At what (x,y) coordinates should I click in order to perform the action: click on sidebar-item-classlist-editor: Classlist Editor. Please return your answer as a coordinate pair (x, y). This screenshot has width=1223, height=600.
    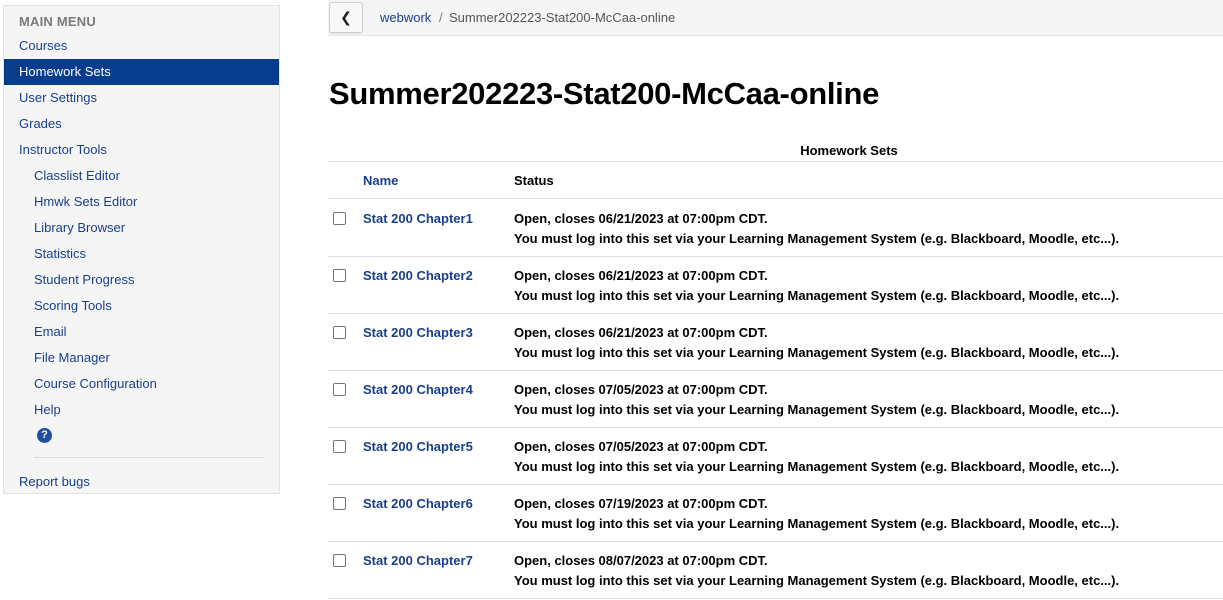
    Looking at the image, I should click on (141, 176).